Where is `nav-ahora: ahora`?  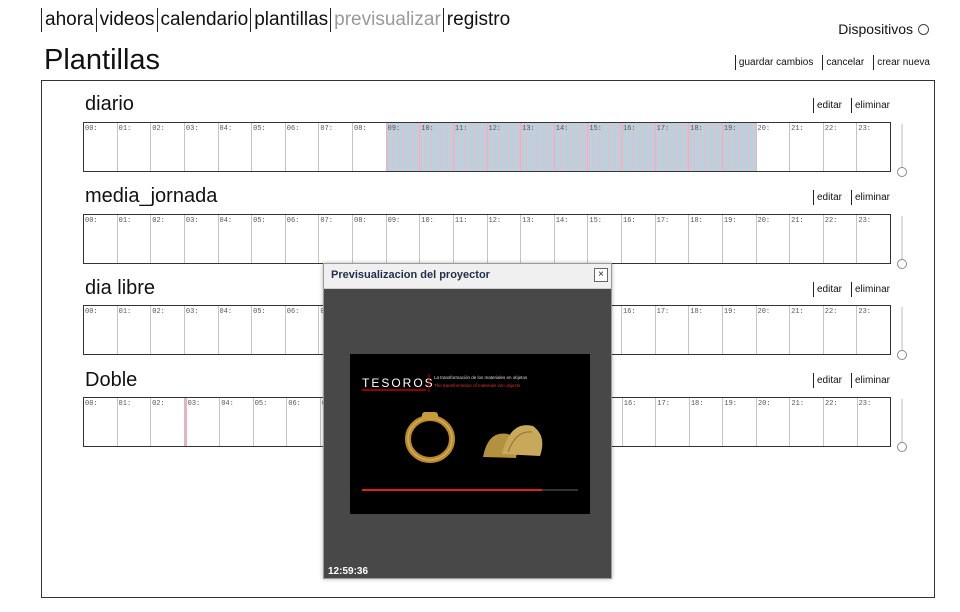
nav-ahora: ahora is located at coordinates (68, 20).